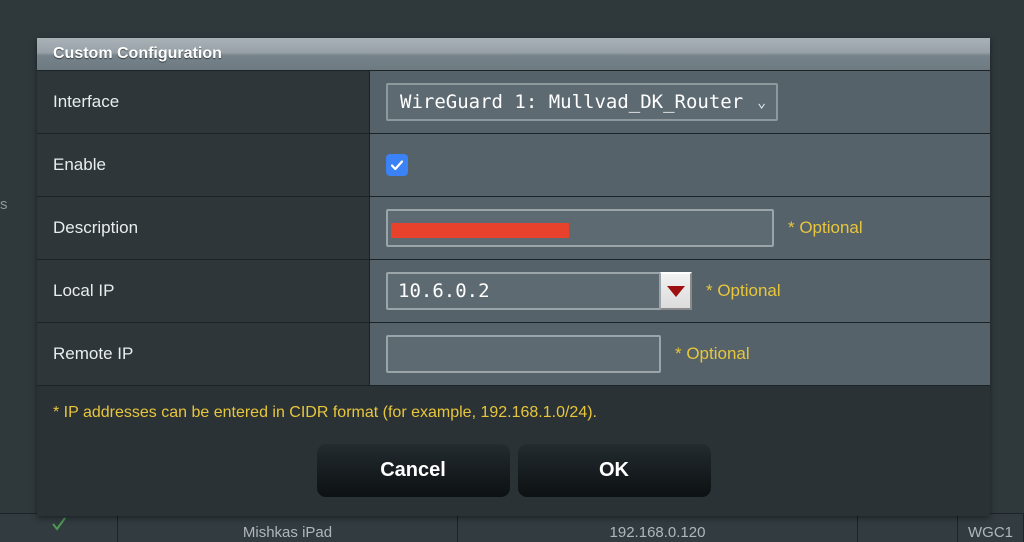  Describe the element at coordinates (580, 228) in the screenshot. I see `description-input` at that location.